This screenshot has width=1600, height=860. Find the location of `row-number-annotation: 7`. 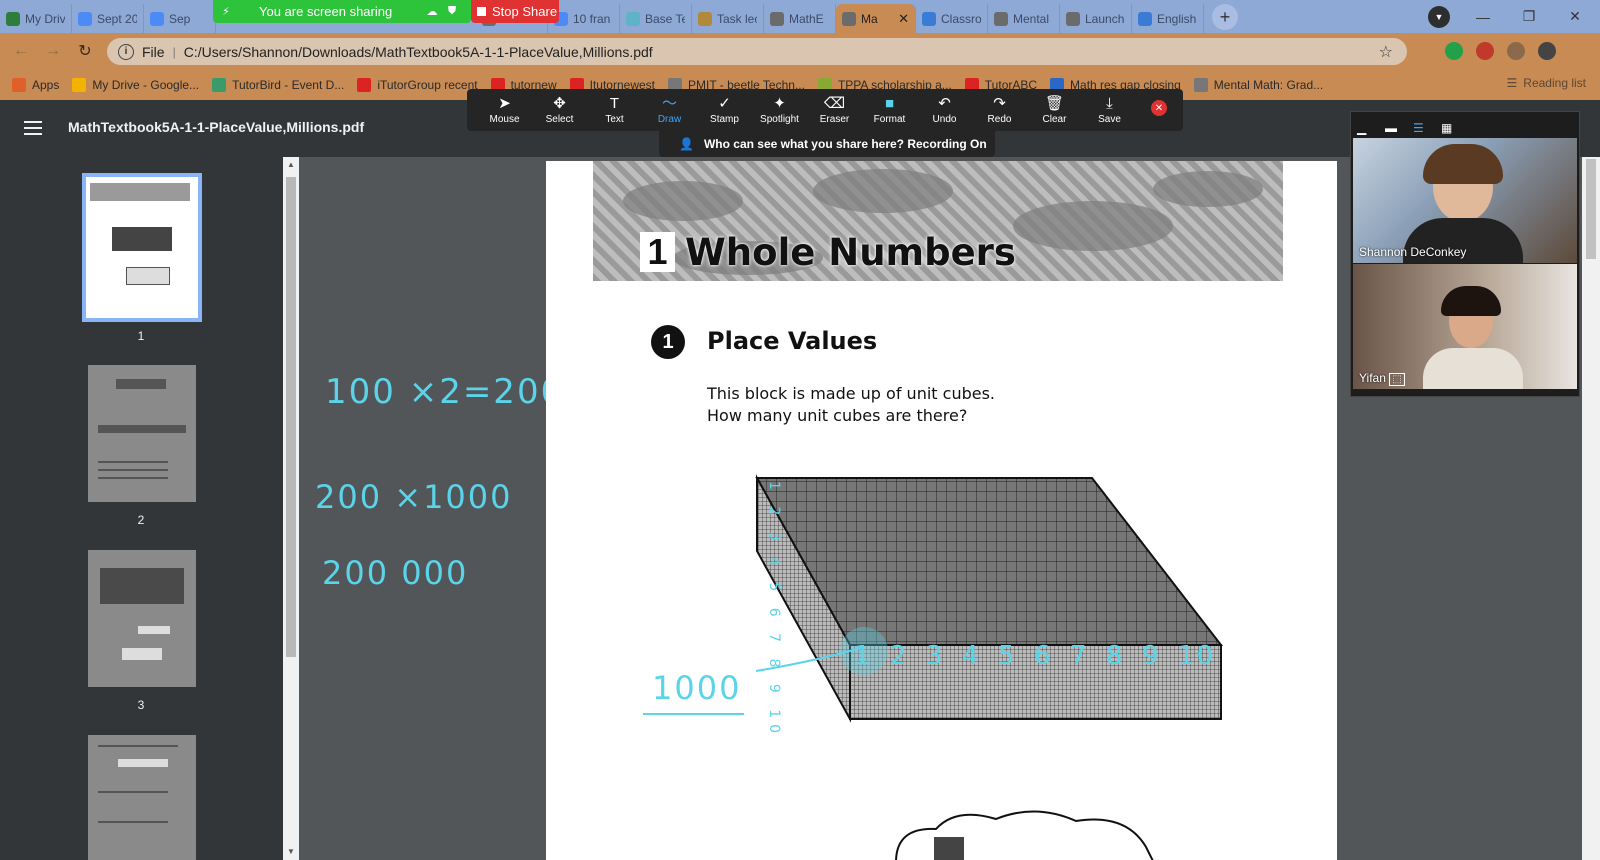

row-number-annotation: 7 is located at coordinates (1079, 656).